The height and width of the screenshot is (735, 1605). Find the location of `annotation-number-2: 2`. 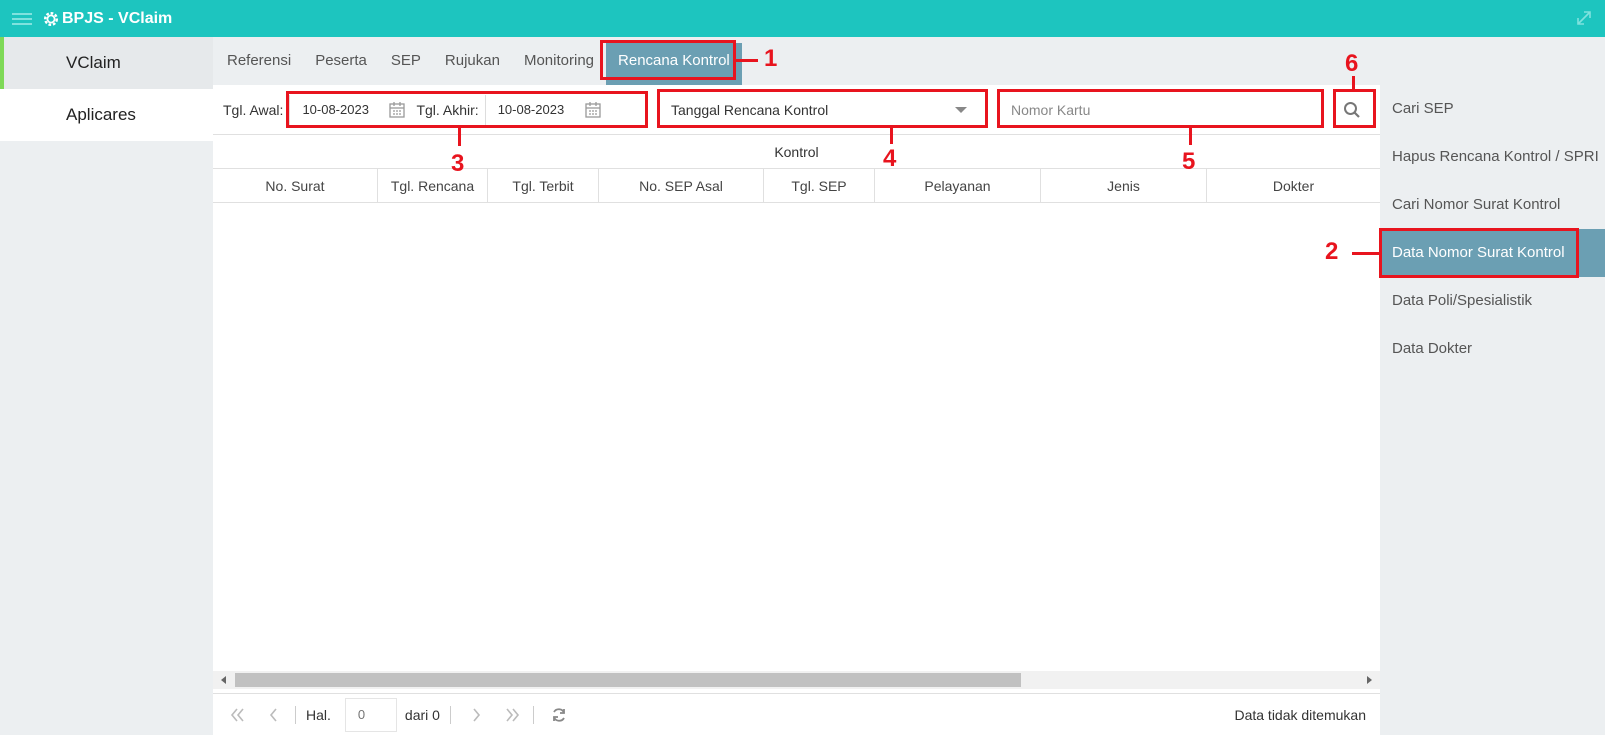

annotation-number-2: 2 is located at coordinates (1332, 251).